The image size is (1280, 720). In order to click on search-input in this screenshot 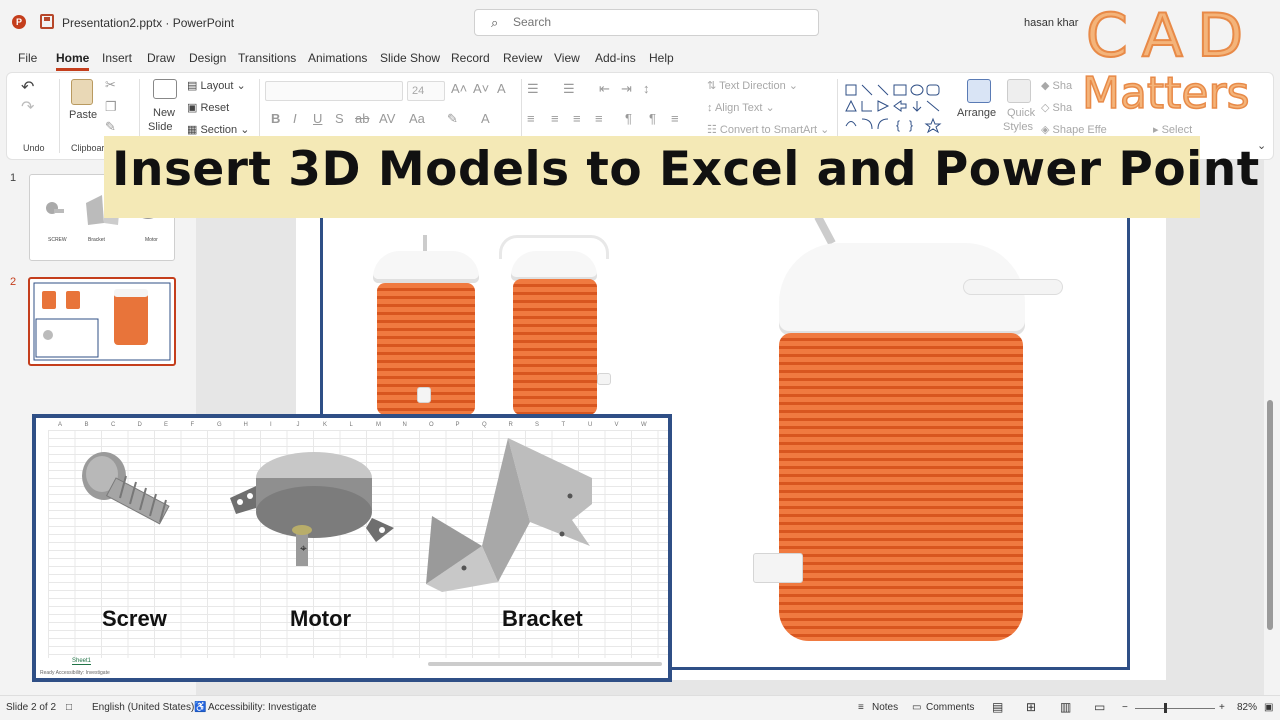, I will do `click(653, 22)`.